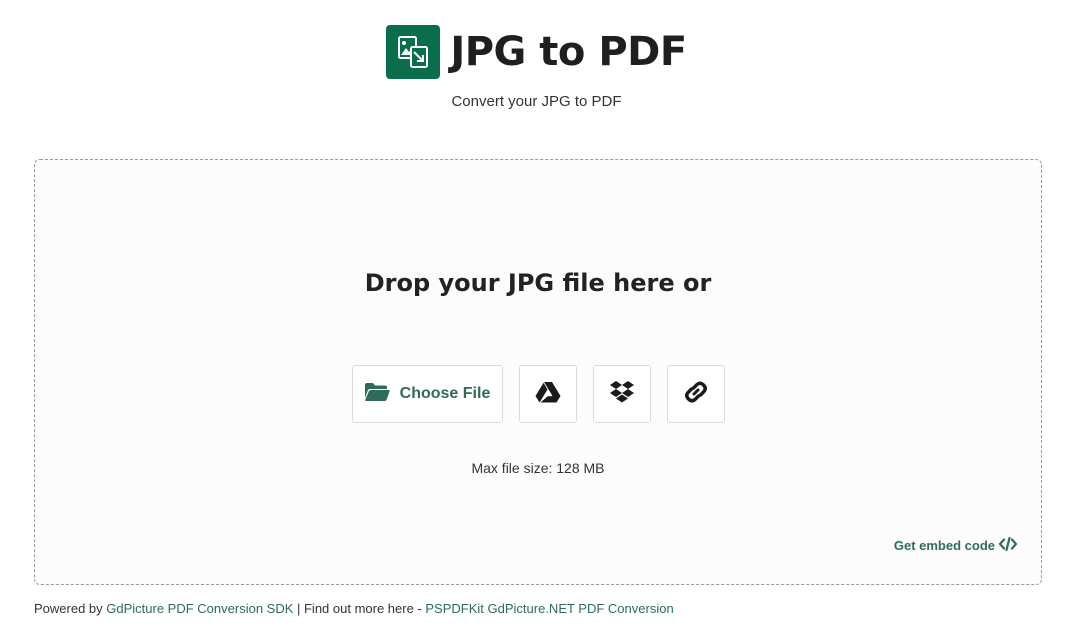 The width and height of the screenshot is (1073, 639). I want to click on url-link-button, so click(695, 394).